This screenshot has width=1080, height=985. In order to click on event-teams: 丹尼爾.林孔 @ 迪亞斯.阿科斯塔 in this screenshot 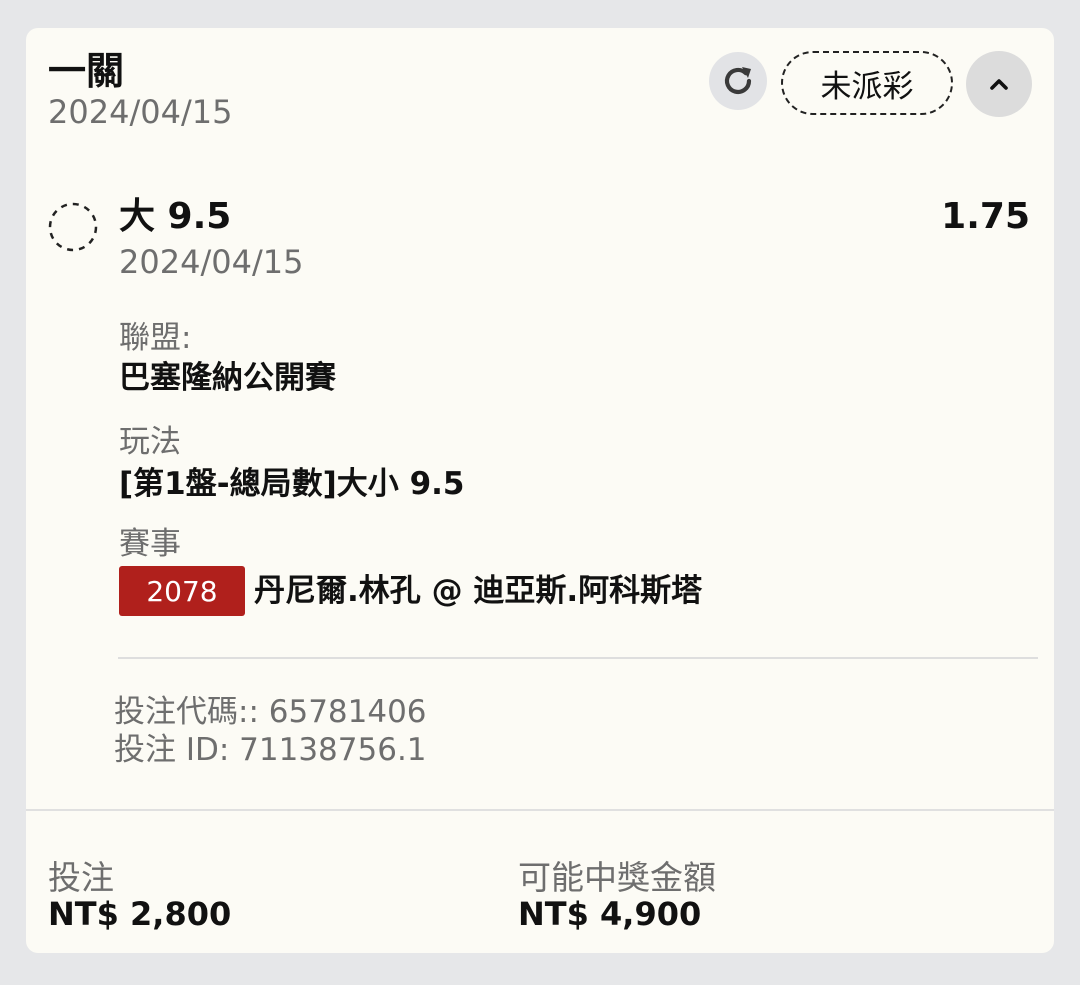, I will do `click(478, 591)`.